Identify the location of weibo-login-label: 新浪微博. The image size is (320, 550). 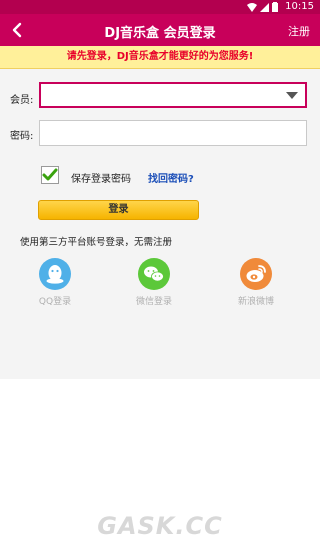
(255, 302).